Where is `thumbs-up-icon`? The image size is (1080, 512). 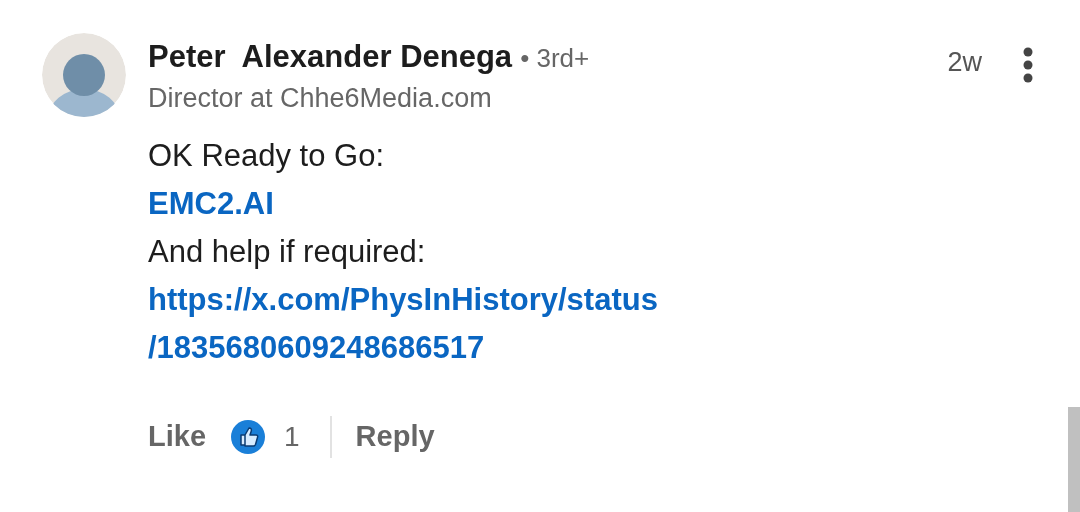 thumbs-up-icon is located at coordinates (248, 436).